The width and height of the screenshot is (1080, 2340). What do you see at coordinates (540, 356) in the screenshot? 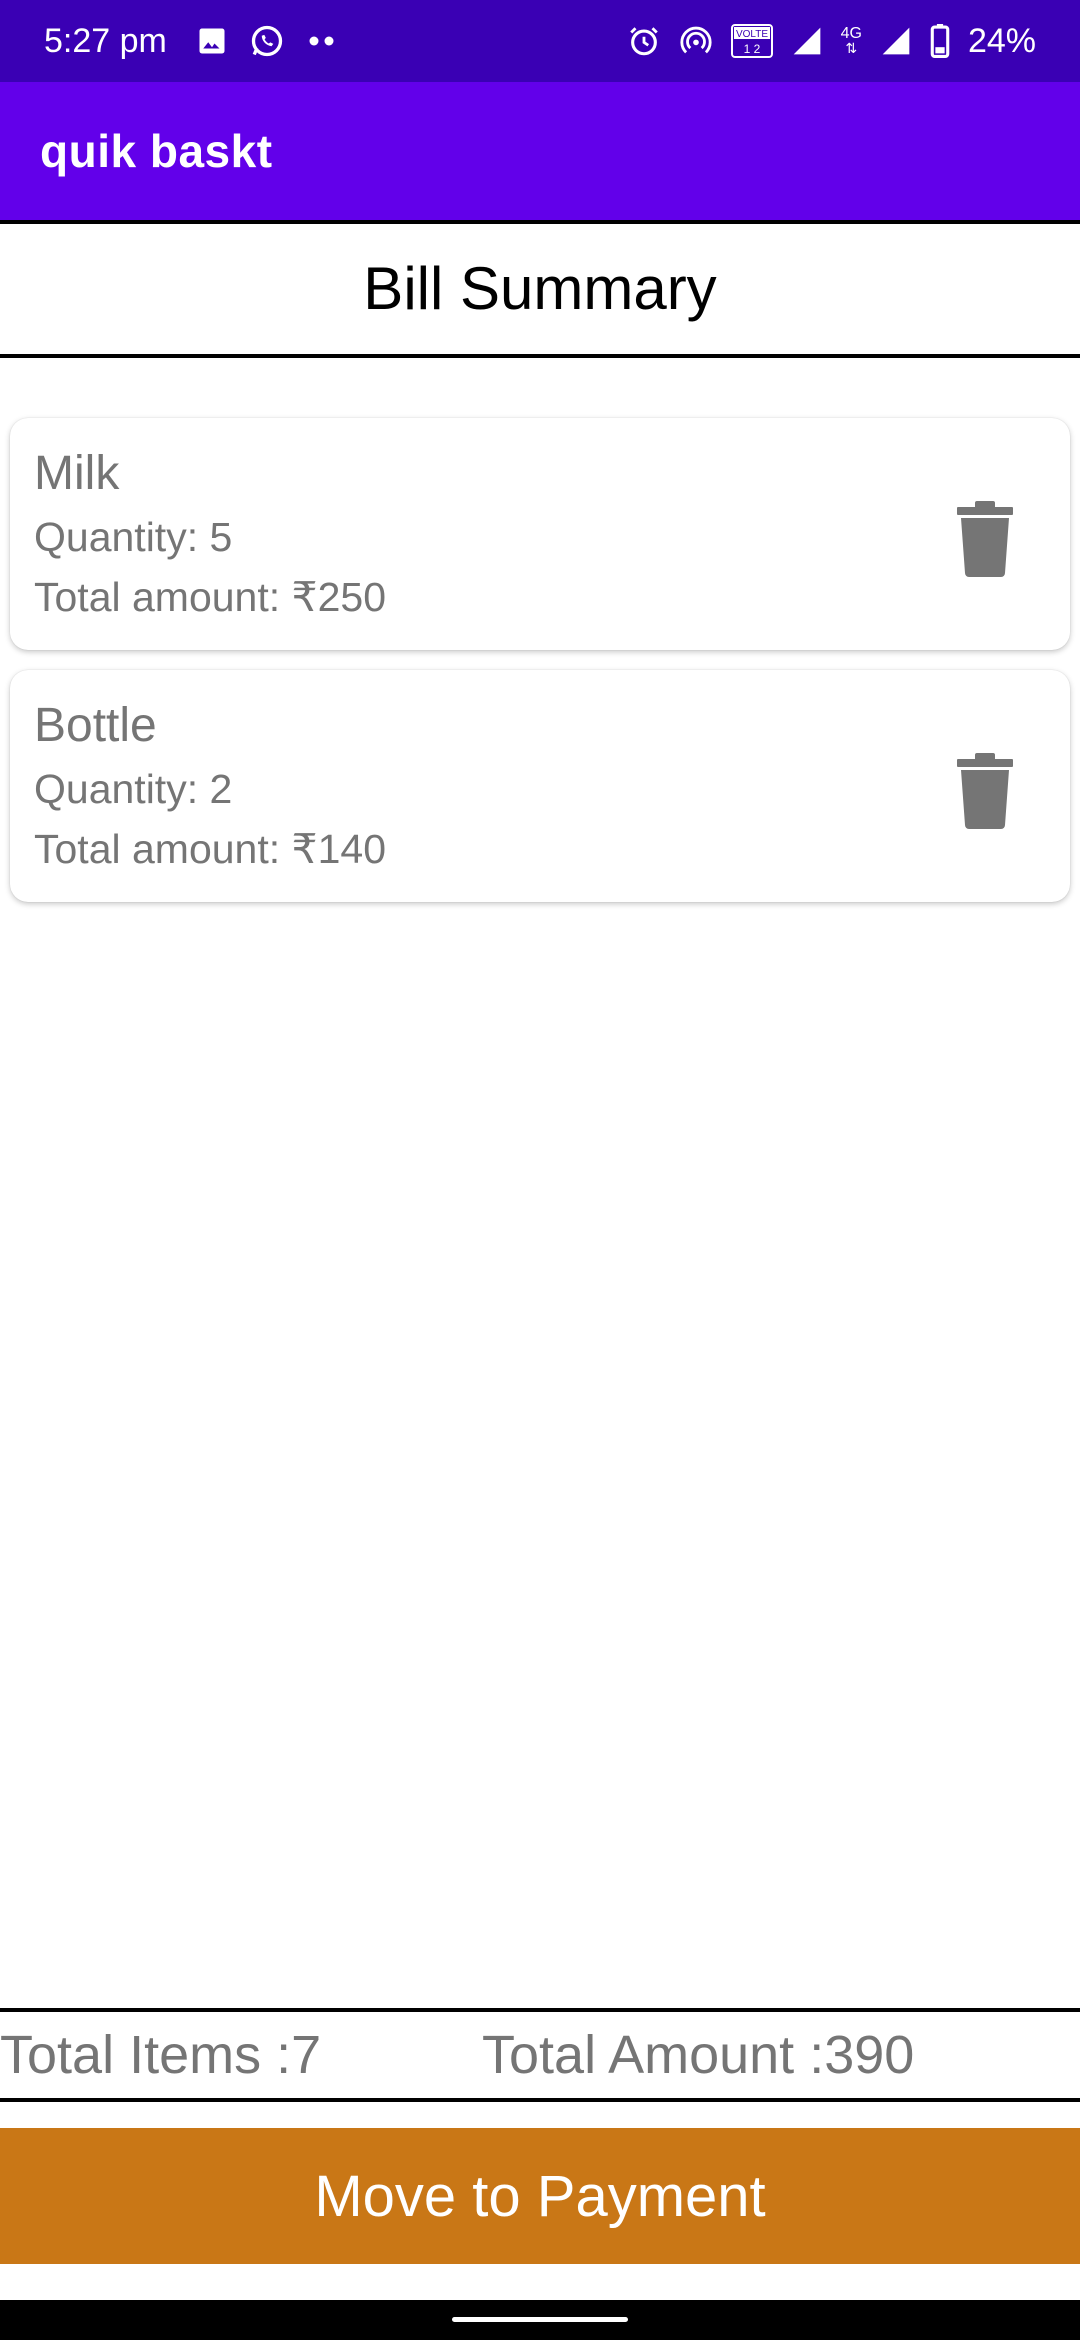
I see `header-bottom-divider` at bounding box center [540, 356].